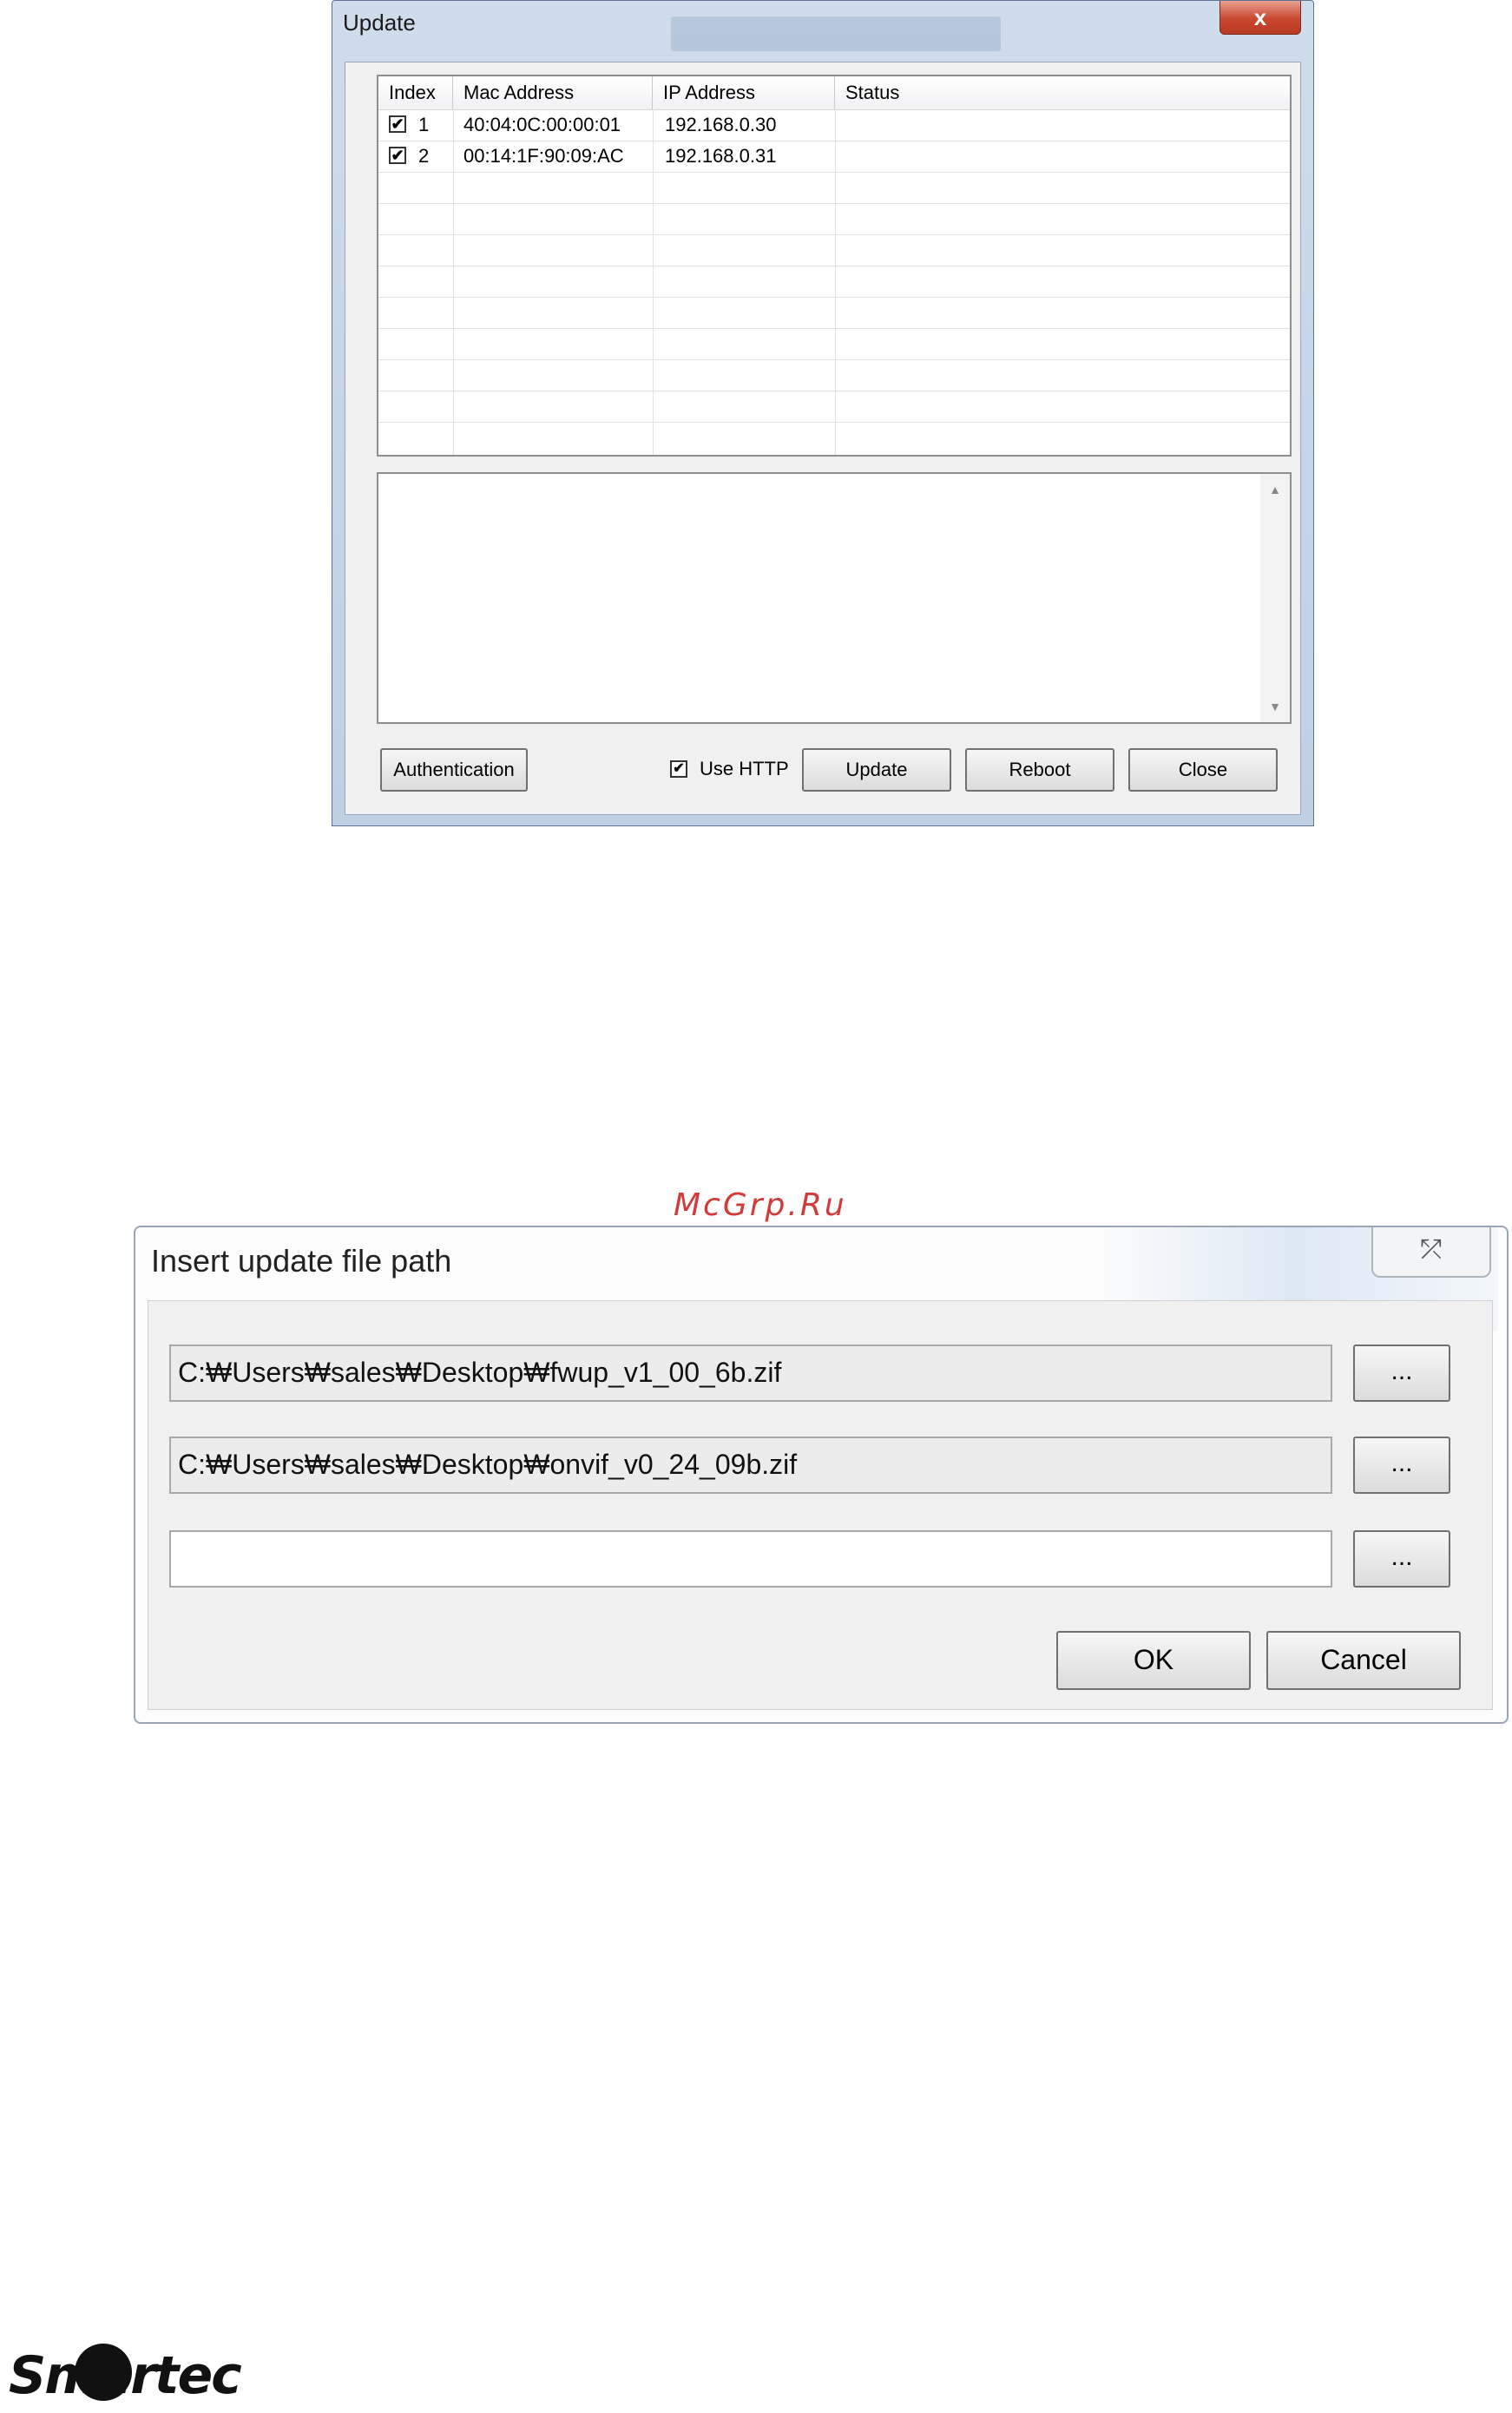 This screenshot has height=2413, width=1512. I want to click on scroll-down-icon: ▼, so click(1275, 706).